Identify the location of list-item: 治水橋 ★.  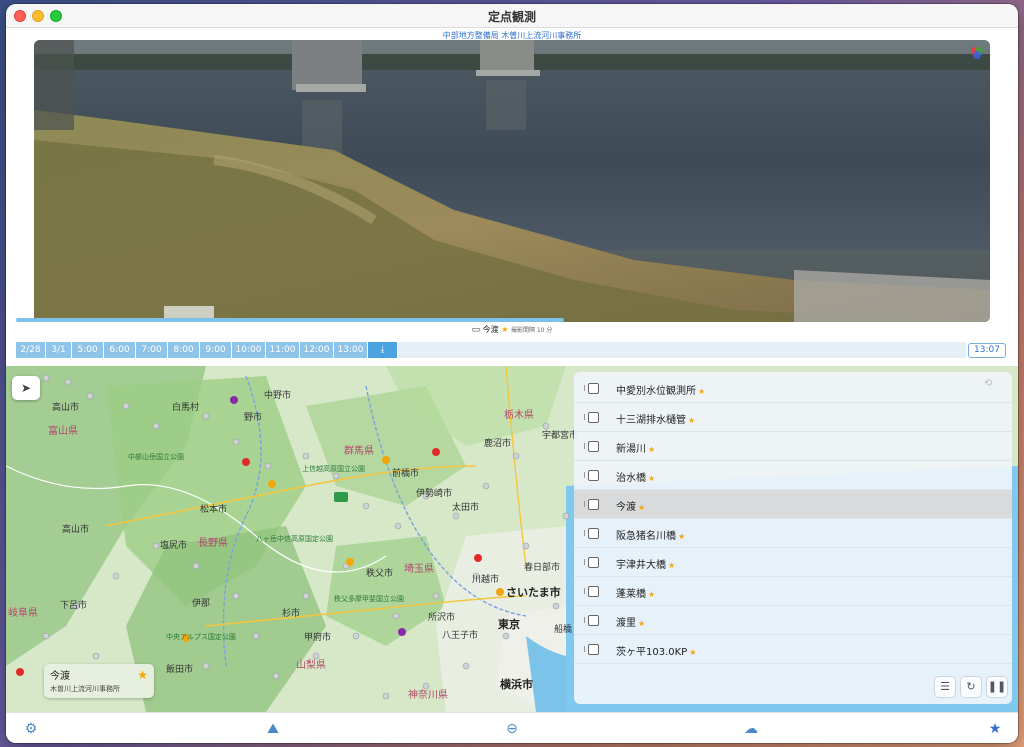
(793, 475).